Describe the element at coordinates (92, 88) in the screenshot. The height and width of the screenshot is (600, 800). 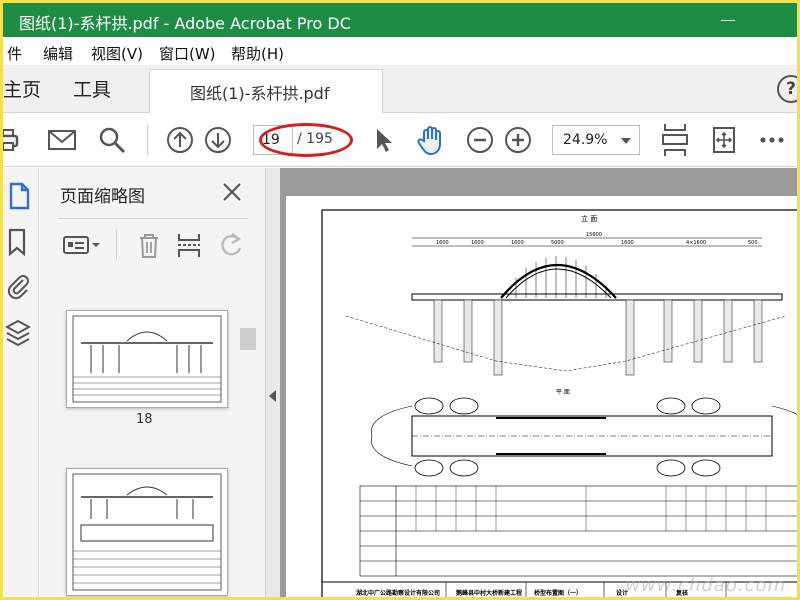
I see `tab-tools: 工具` at that location.